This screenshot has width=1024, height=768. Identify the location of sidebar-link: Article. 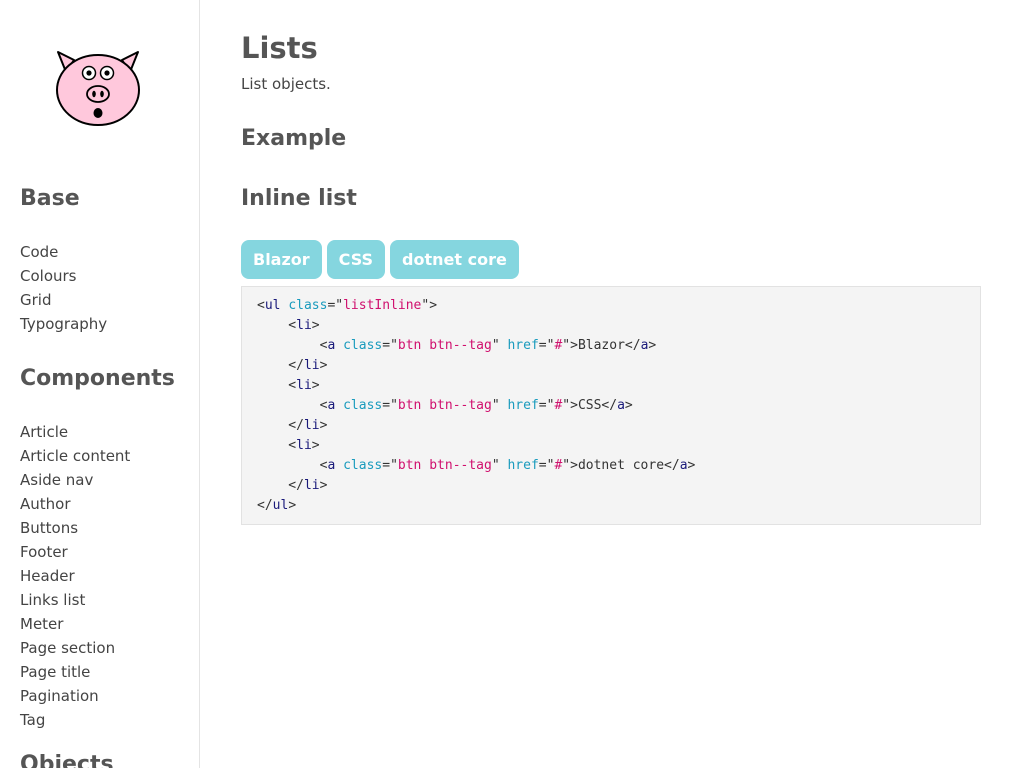
(44, 432).